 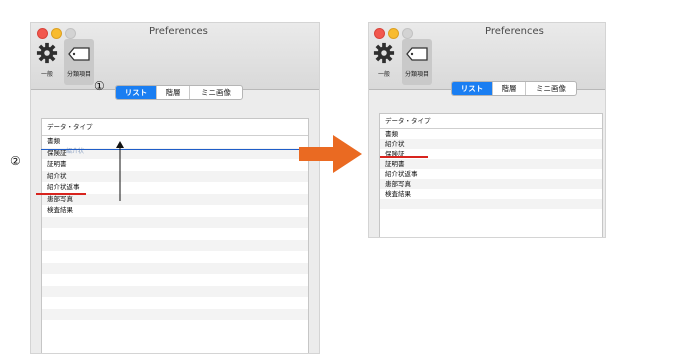 I want to click on red-underline-after, so click(x=404, y=157).